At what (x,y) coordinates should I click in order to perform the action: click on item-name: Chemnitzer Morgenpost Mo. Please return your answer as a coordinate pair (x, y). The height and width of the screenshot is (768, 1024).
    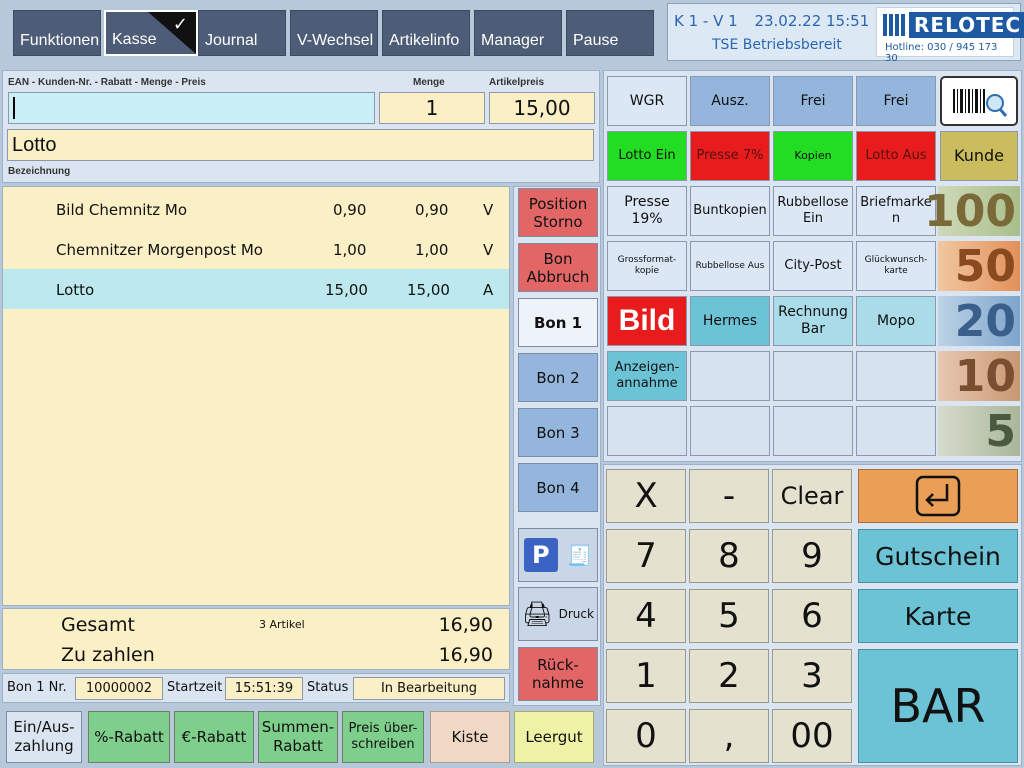
    Looking at the image, I should click on (159, 250).